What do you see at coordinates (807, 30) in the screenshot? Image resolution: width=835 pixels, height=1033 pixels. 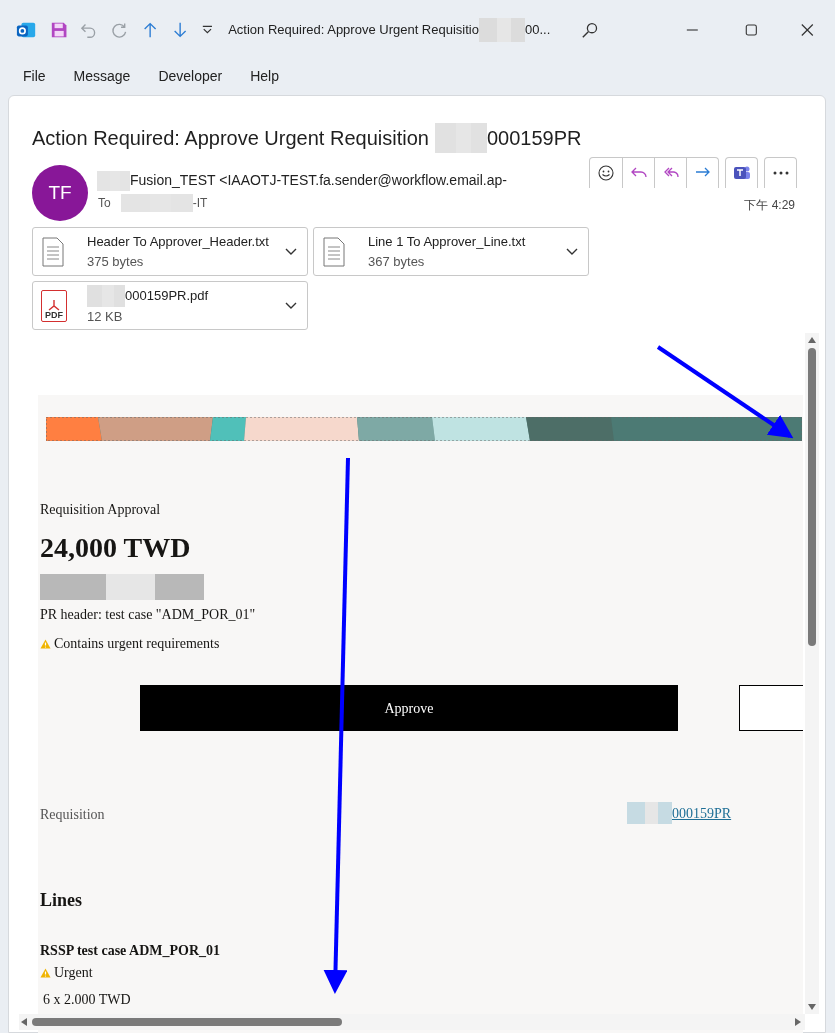 I see `close-icon` at bounding box center [807, 30].